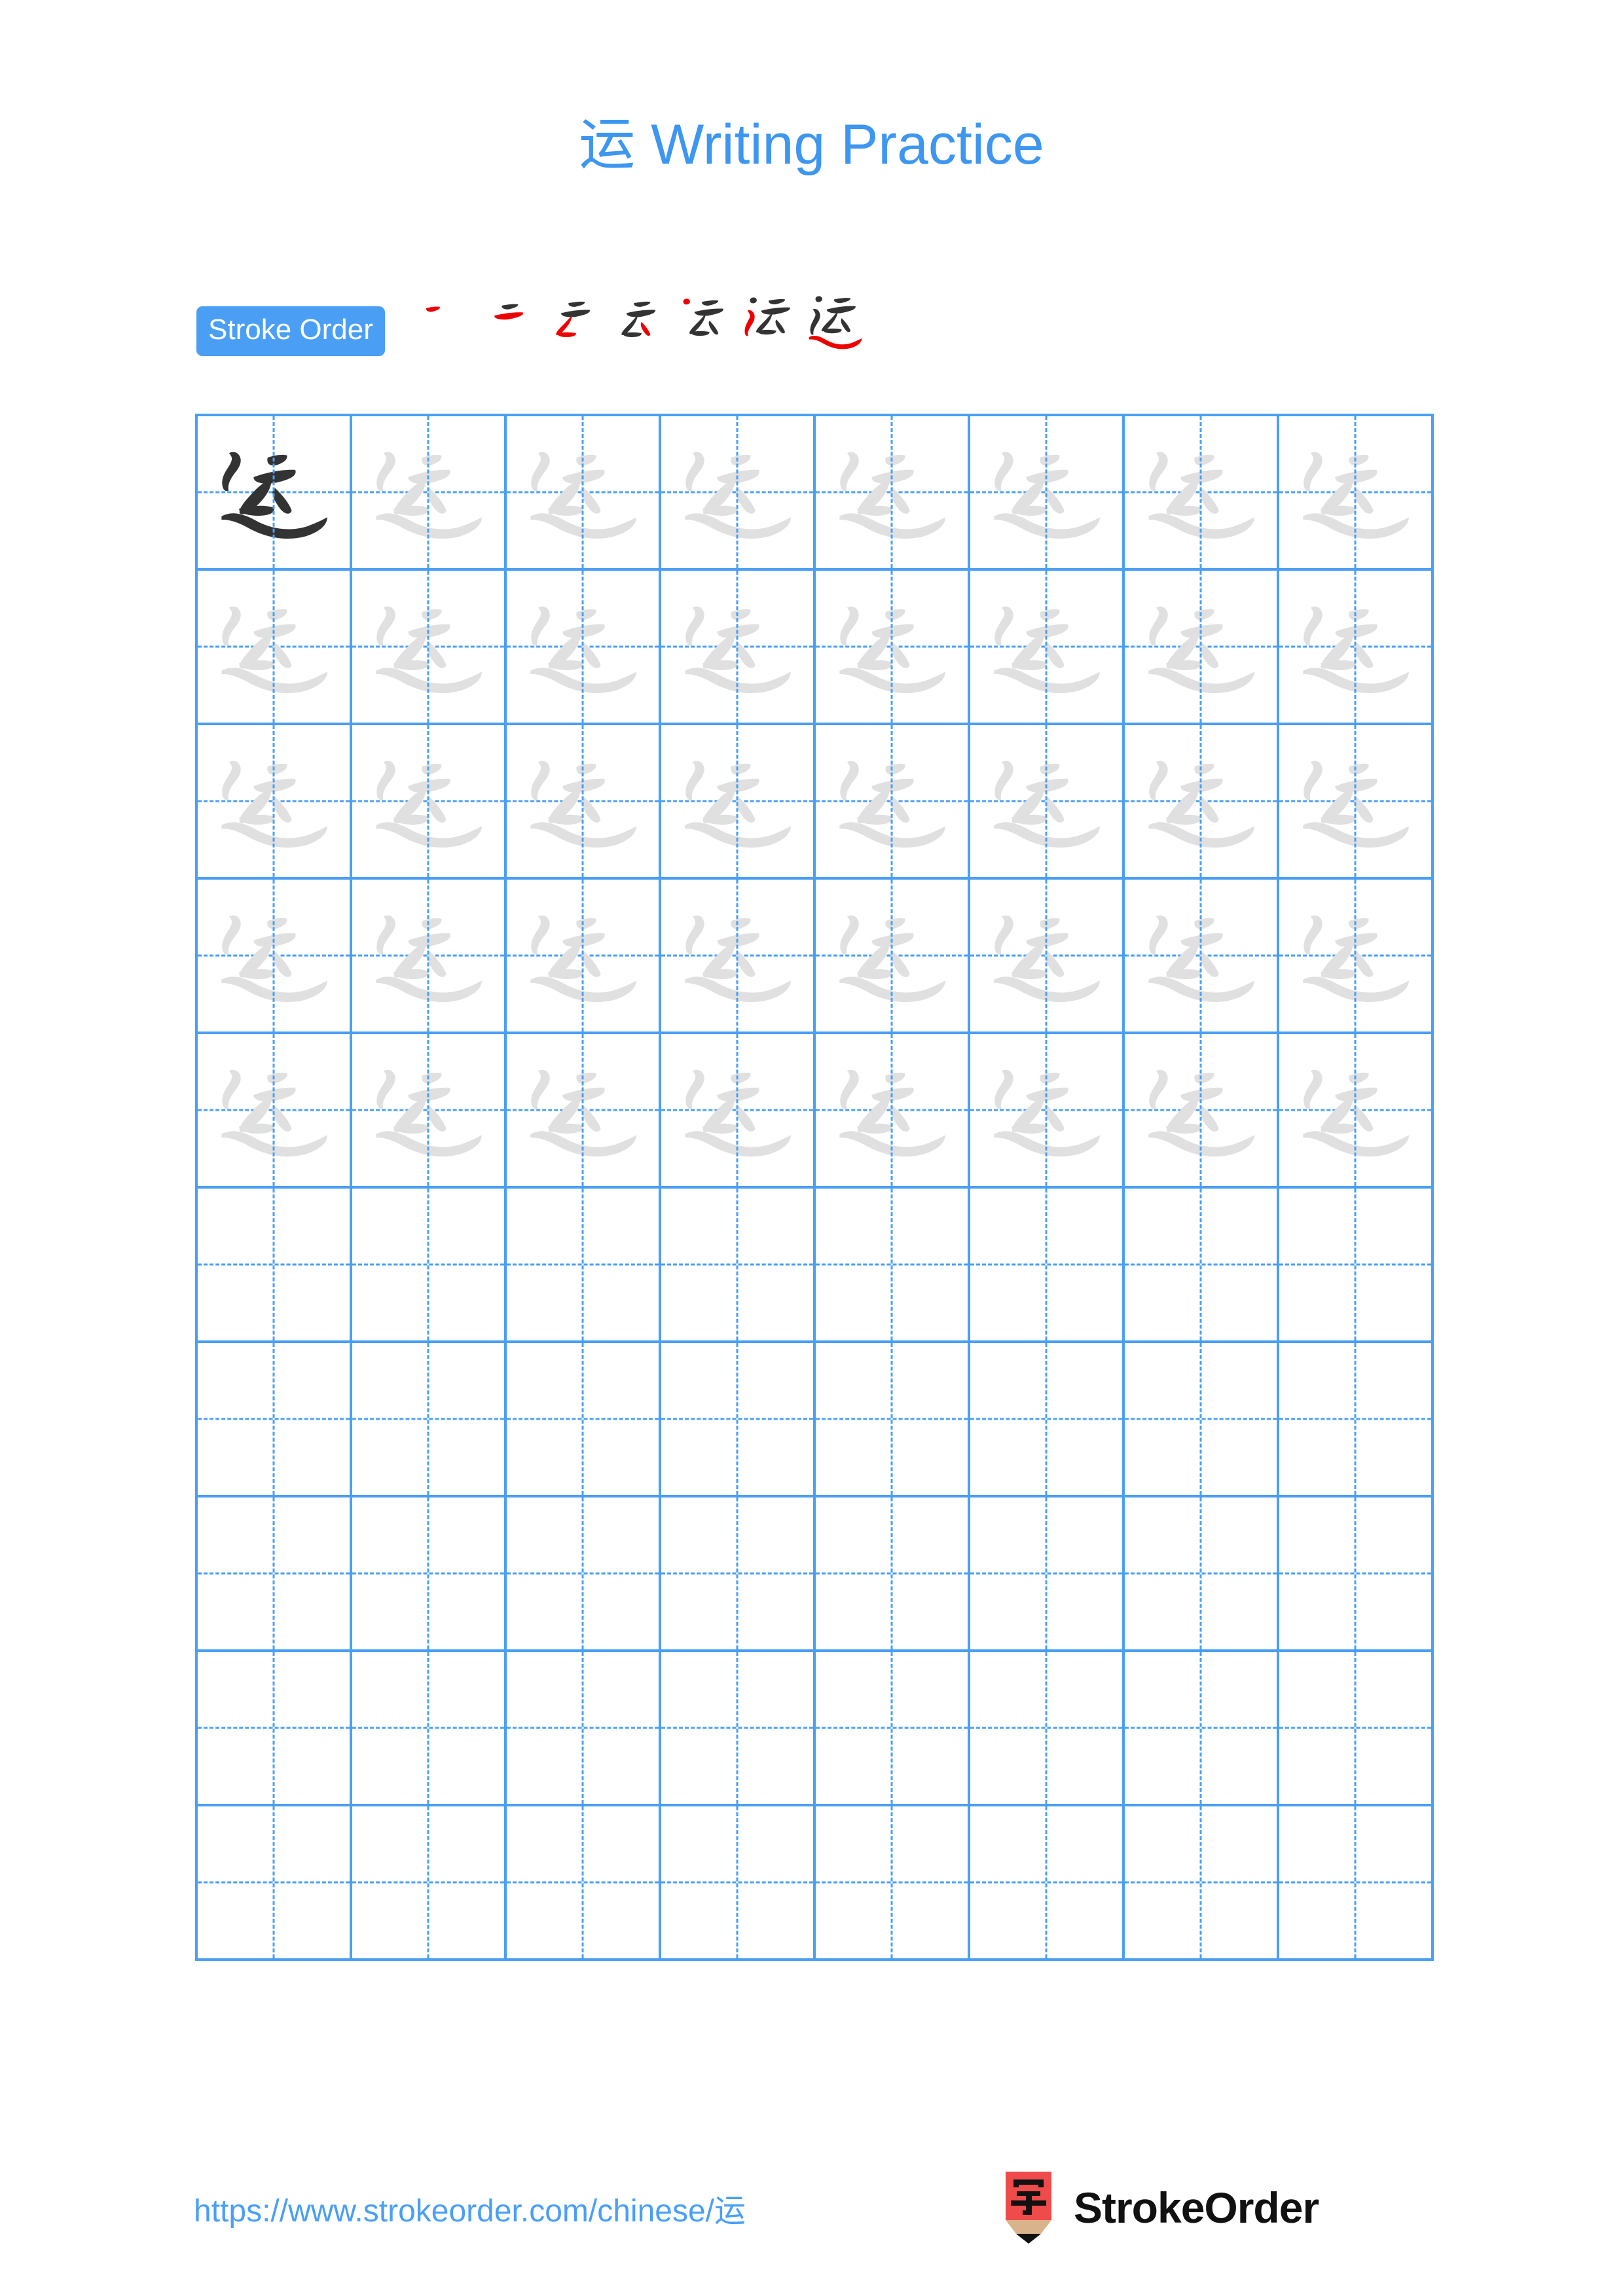 Image resolution: width=1623 pixels, height=2296 pixels. I want to click on practice-cell-r4-c1, so click(275, 957).